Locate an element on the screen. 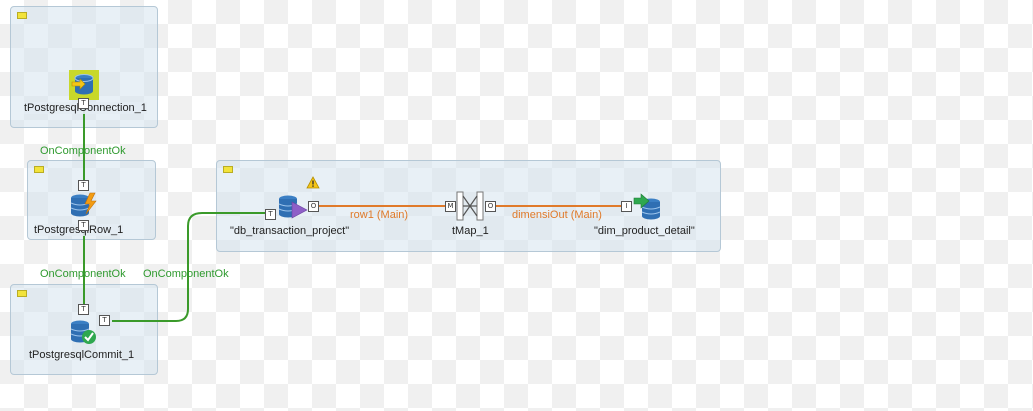  main-input-port: I is located at coordinates (626, 206).